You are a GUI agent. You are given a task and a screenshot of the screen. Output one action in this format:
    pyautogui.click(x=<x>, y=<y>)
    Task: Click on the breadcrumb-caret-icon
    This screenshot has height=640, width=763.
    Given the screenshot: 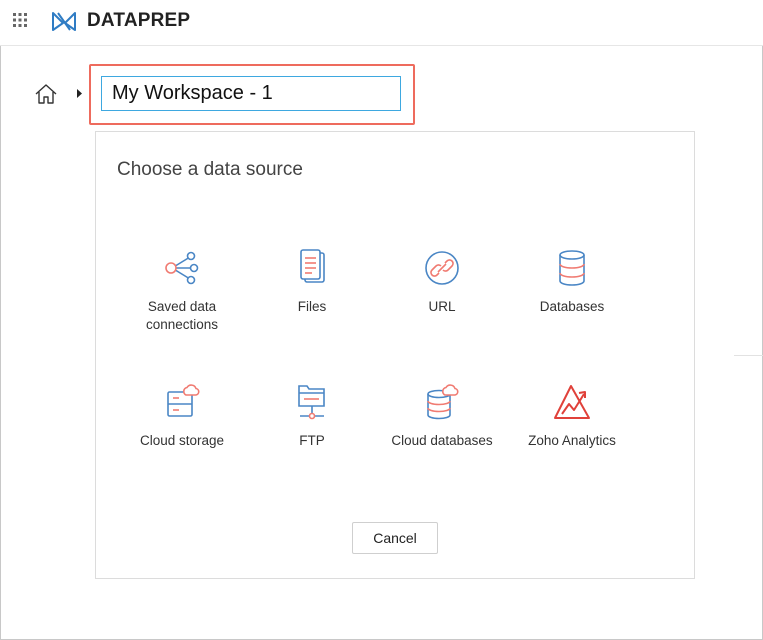 What is the action you would take?
    pyautogui.click(x=79, y=93)
    